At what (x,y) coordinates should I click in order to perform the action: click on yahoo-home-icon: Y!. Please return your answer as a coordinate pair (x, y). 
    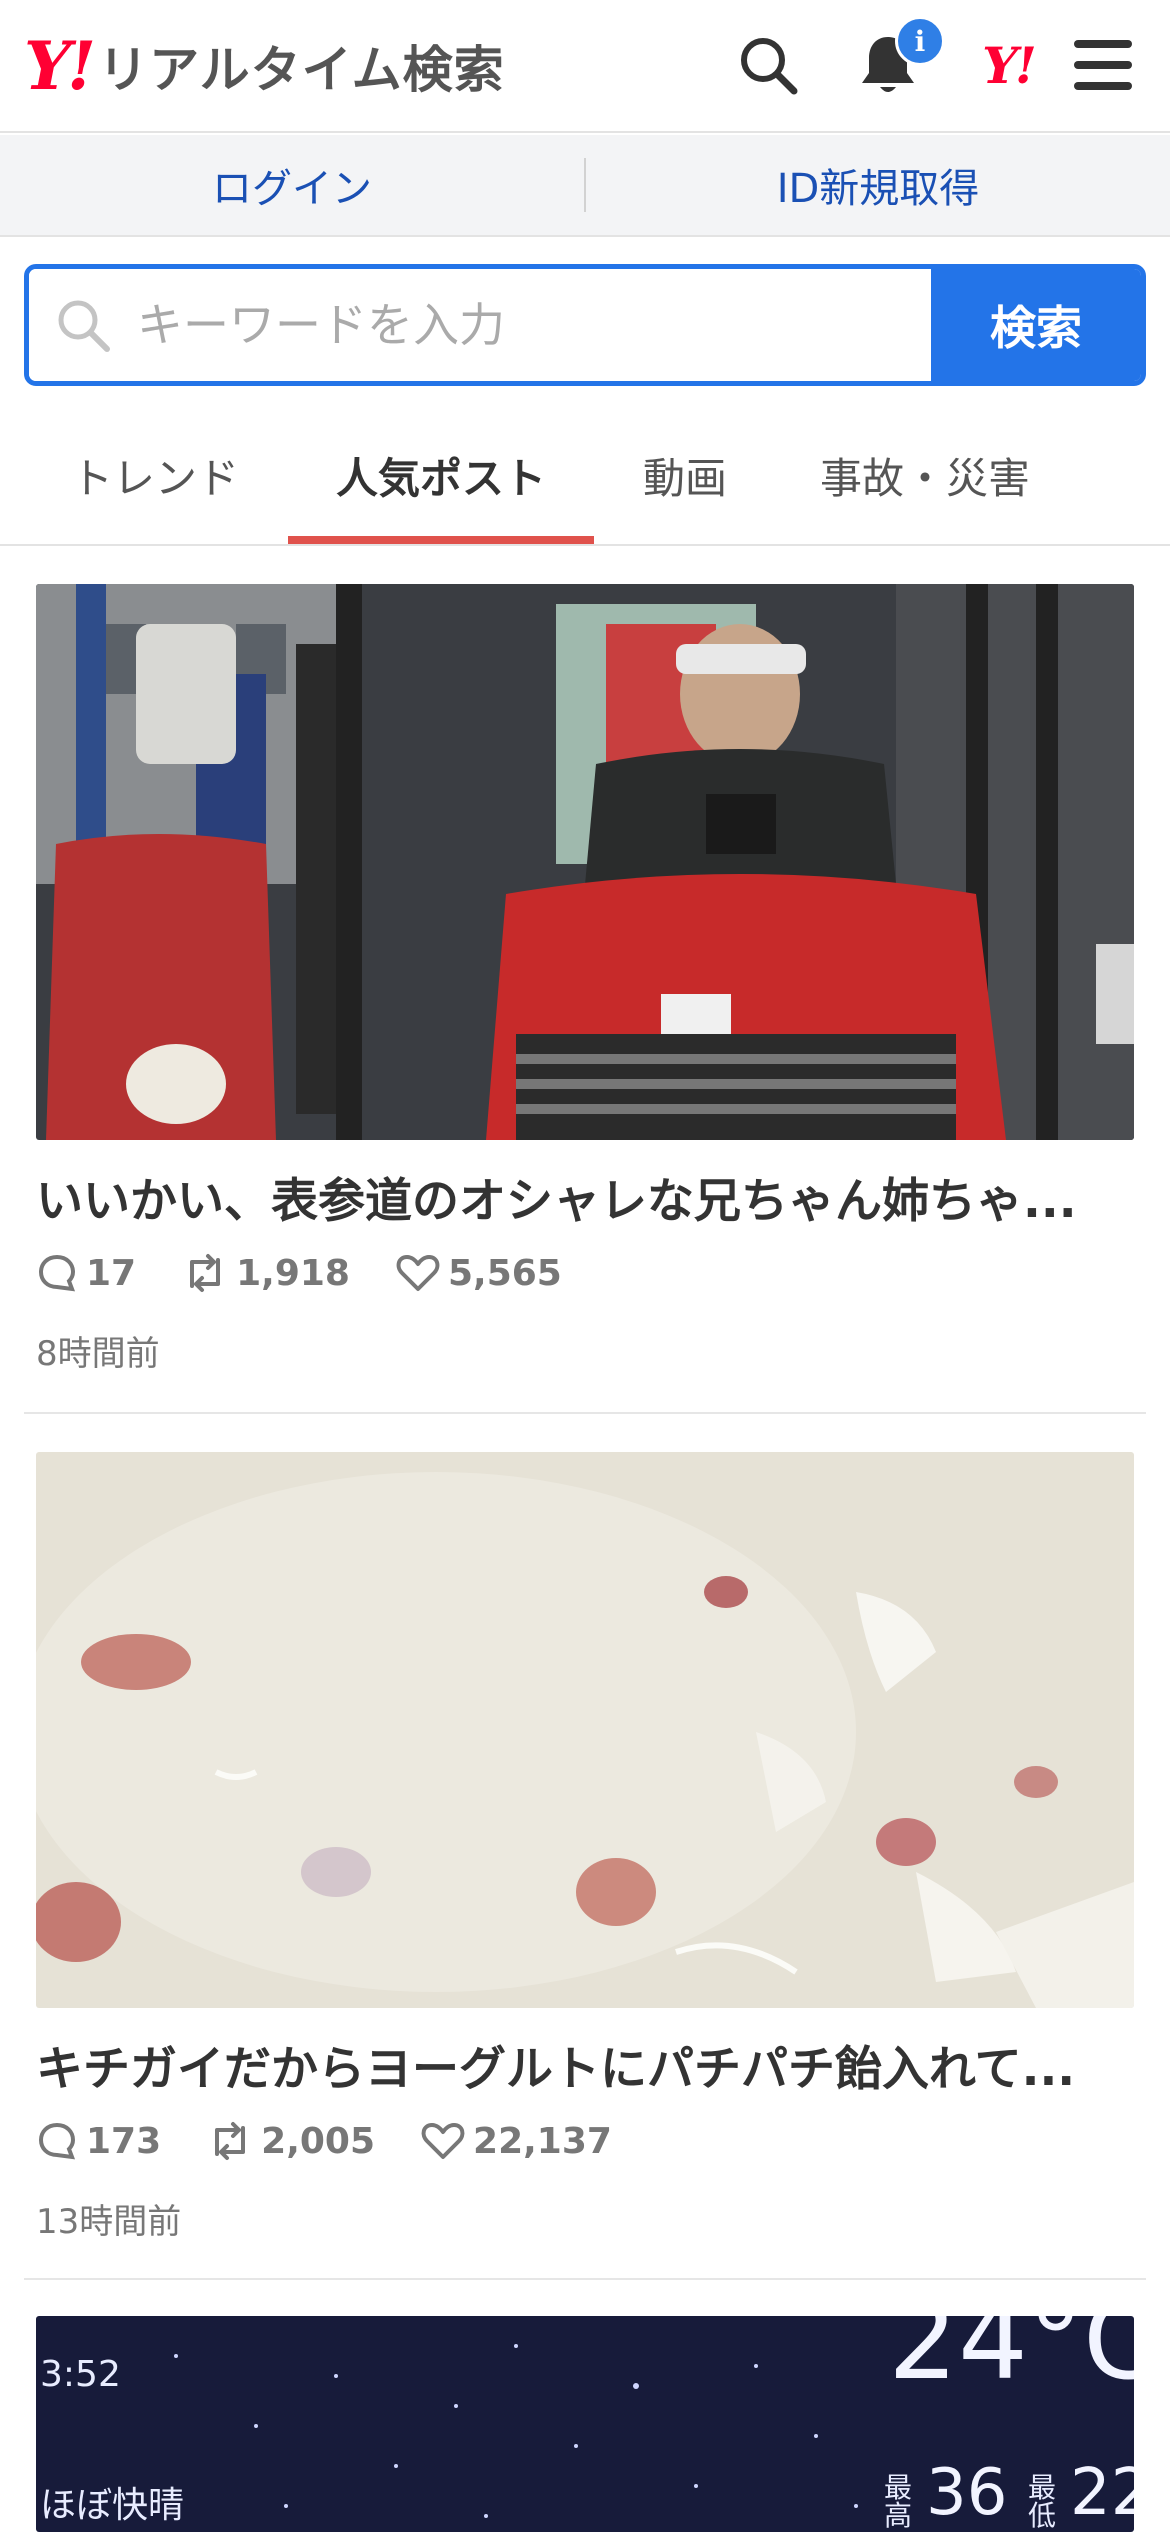
    Looking at the image, I should click on (1008, 65).